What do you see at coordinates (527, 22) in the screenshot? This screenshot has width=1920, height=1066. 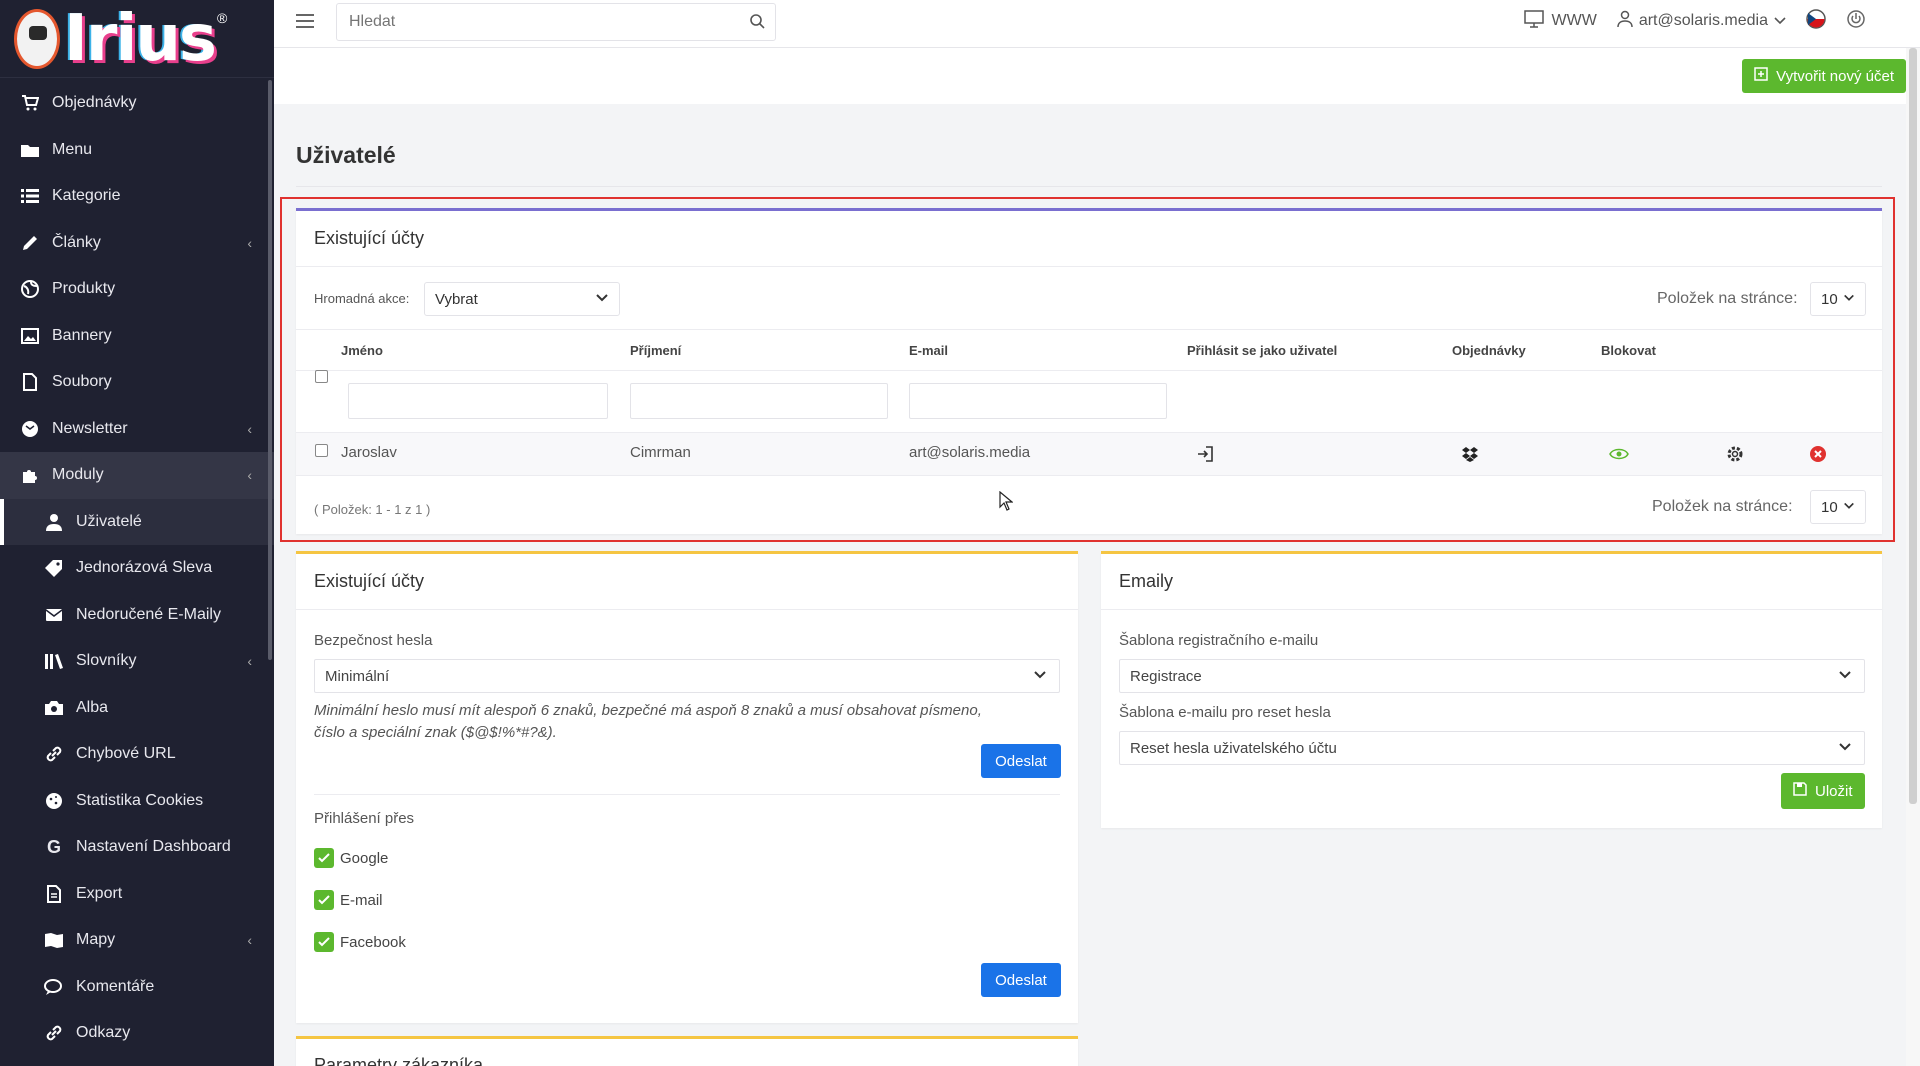 I see `search-input` at bounding box center [527, 22].